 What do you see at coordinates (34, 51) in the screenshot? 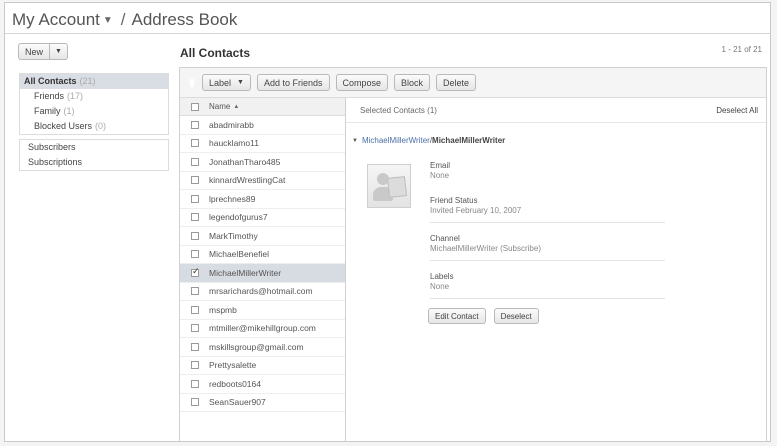
I see `new-button: New` at bounding box center [34, 51].